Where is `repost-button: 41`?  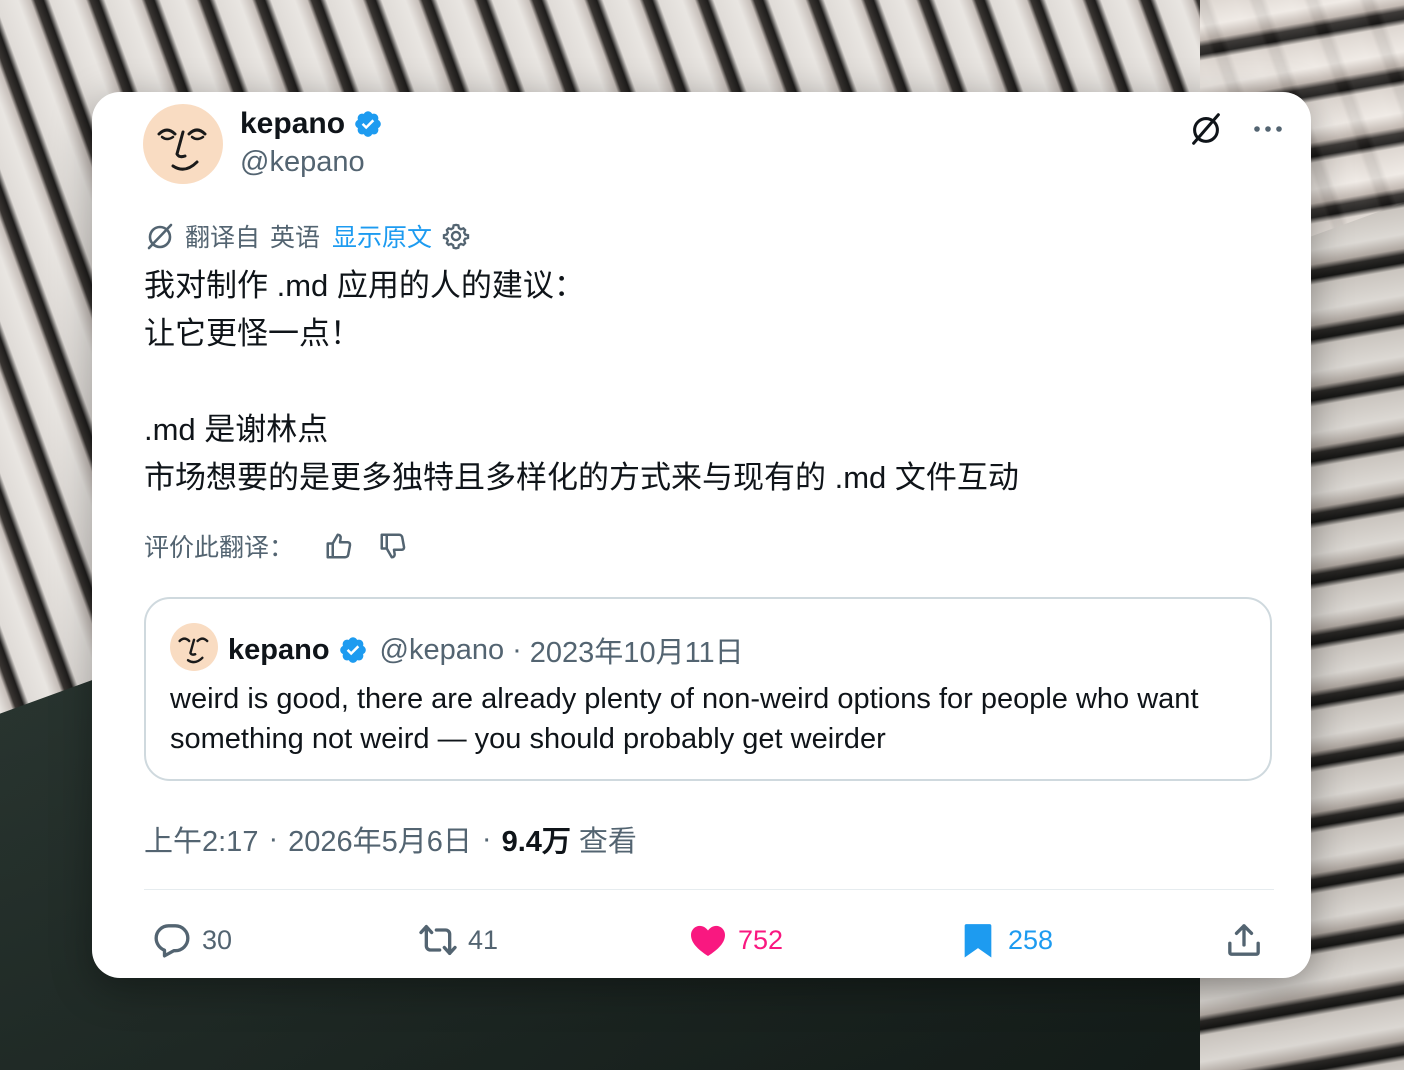
repost-button: 41 is located at coordinates (458, 940).